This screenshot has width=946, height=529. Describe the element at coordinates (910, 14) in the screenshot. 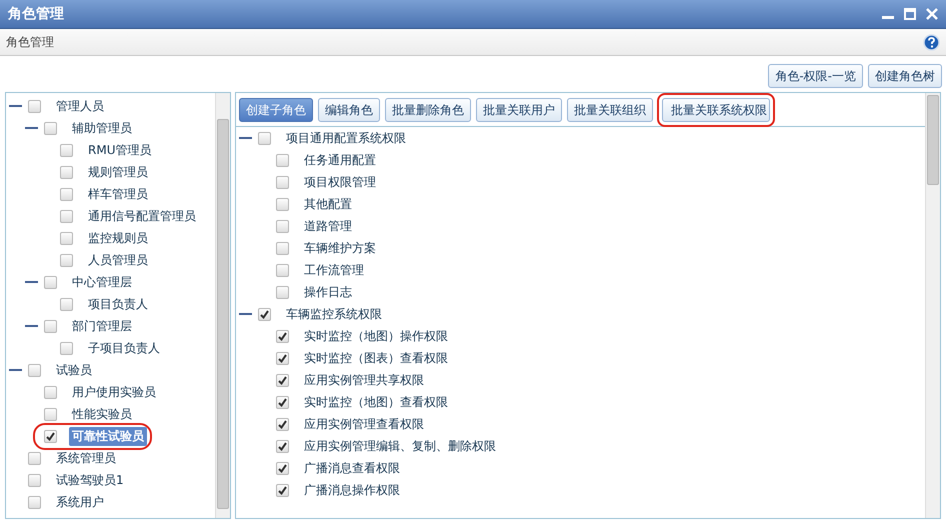

I see `maximize-icon` at that location.